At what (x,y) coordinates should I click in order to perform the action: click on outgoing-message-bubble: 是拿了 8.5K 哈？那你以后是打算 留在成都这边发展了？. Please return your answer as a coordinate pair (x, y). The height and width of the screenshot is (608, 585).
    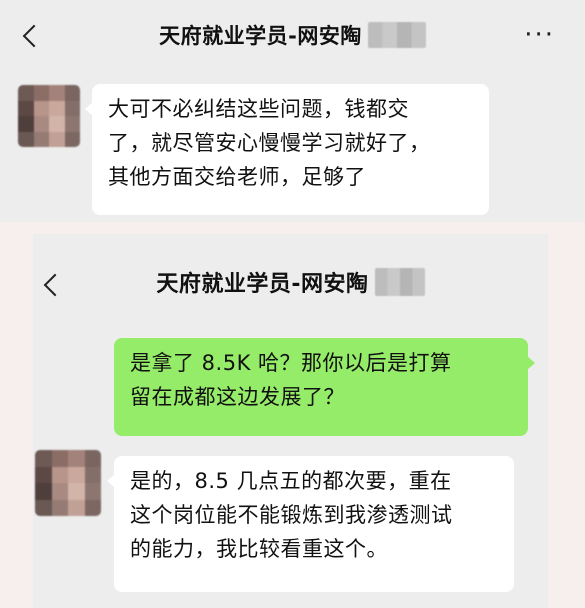
    Looking at the image, I should click on (324, 387).